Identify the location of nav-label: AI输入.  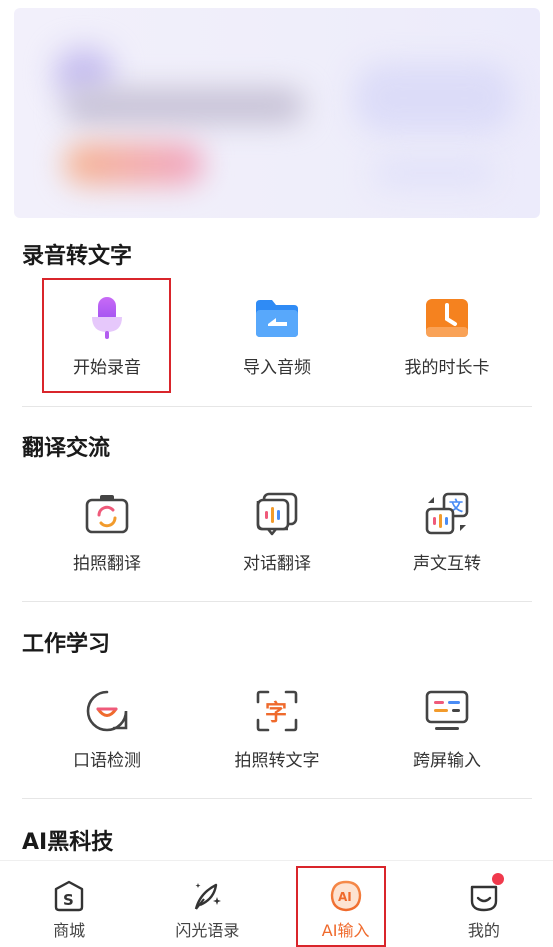
(345, 930).